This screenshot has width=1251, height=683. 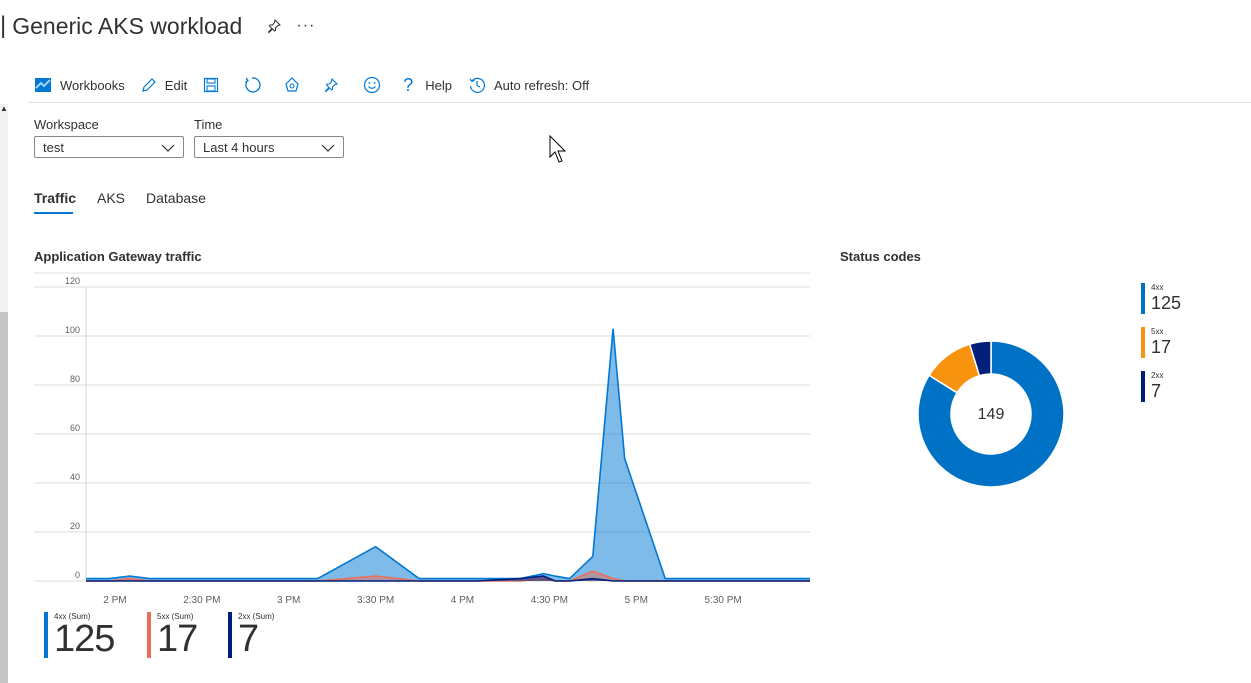 I want to click on y-tick-label: 40, so click(x=75, y=477).